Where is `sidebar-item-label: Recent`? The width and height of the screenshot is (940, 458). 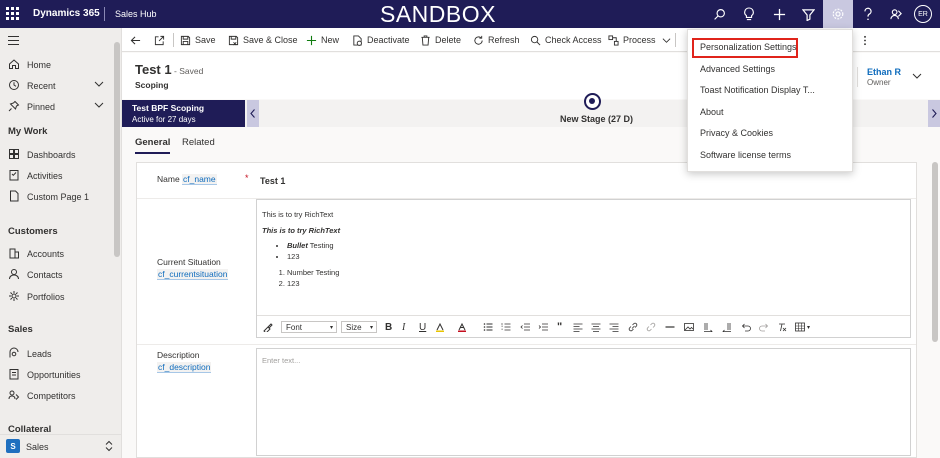
sidebar-item-label: Recent is located at coordinates (41, 86).